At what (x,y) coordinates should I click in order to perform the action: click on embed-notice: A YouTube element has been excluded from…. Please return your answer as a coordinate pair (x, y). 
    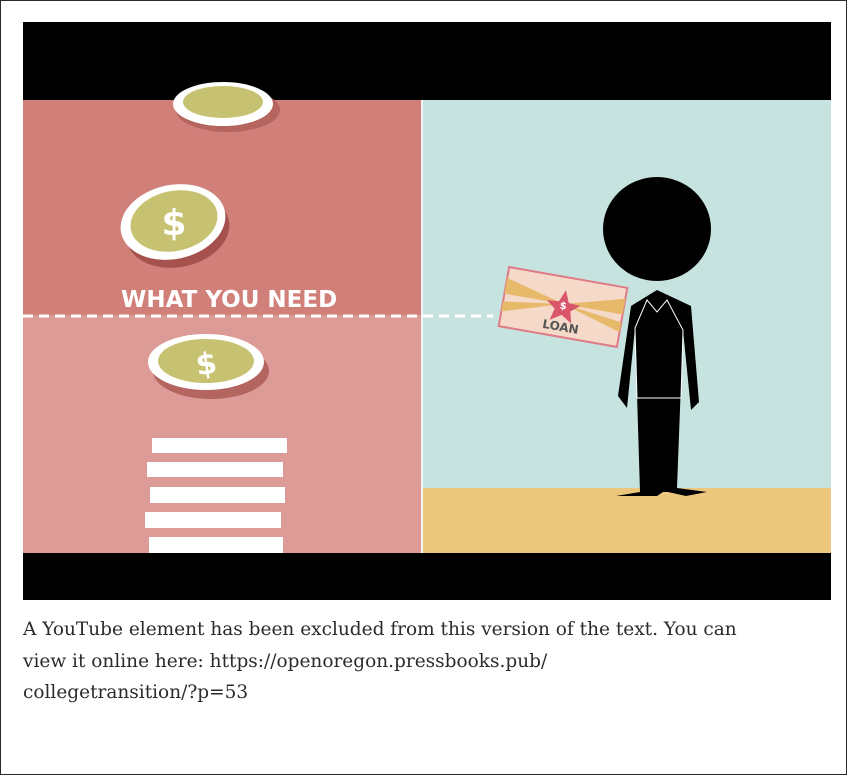
    Looking at the image, I should click on (428, 661).